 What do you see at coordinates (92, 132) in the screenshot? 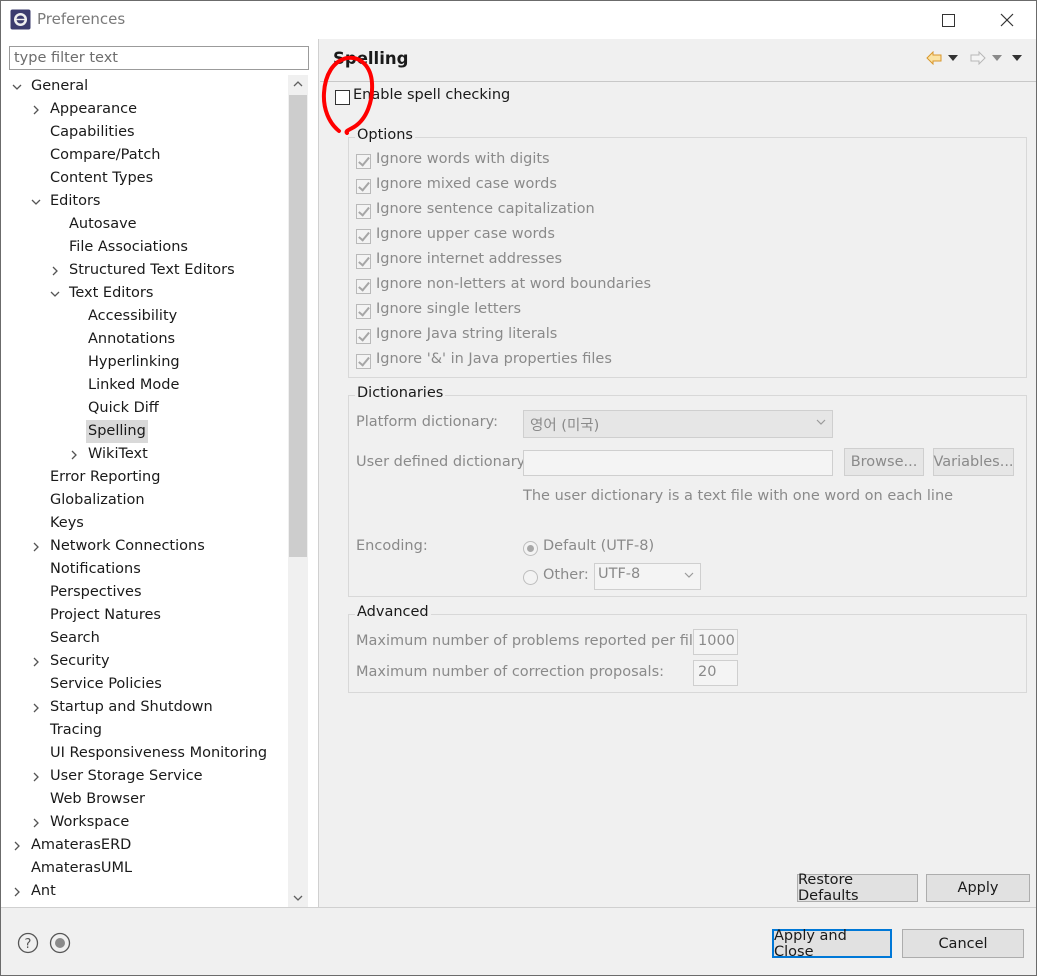
I see `tree-item: Capabilities` at bounding box center [92, 132].